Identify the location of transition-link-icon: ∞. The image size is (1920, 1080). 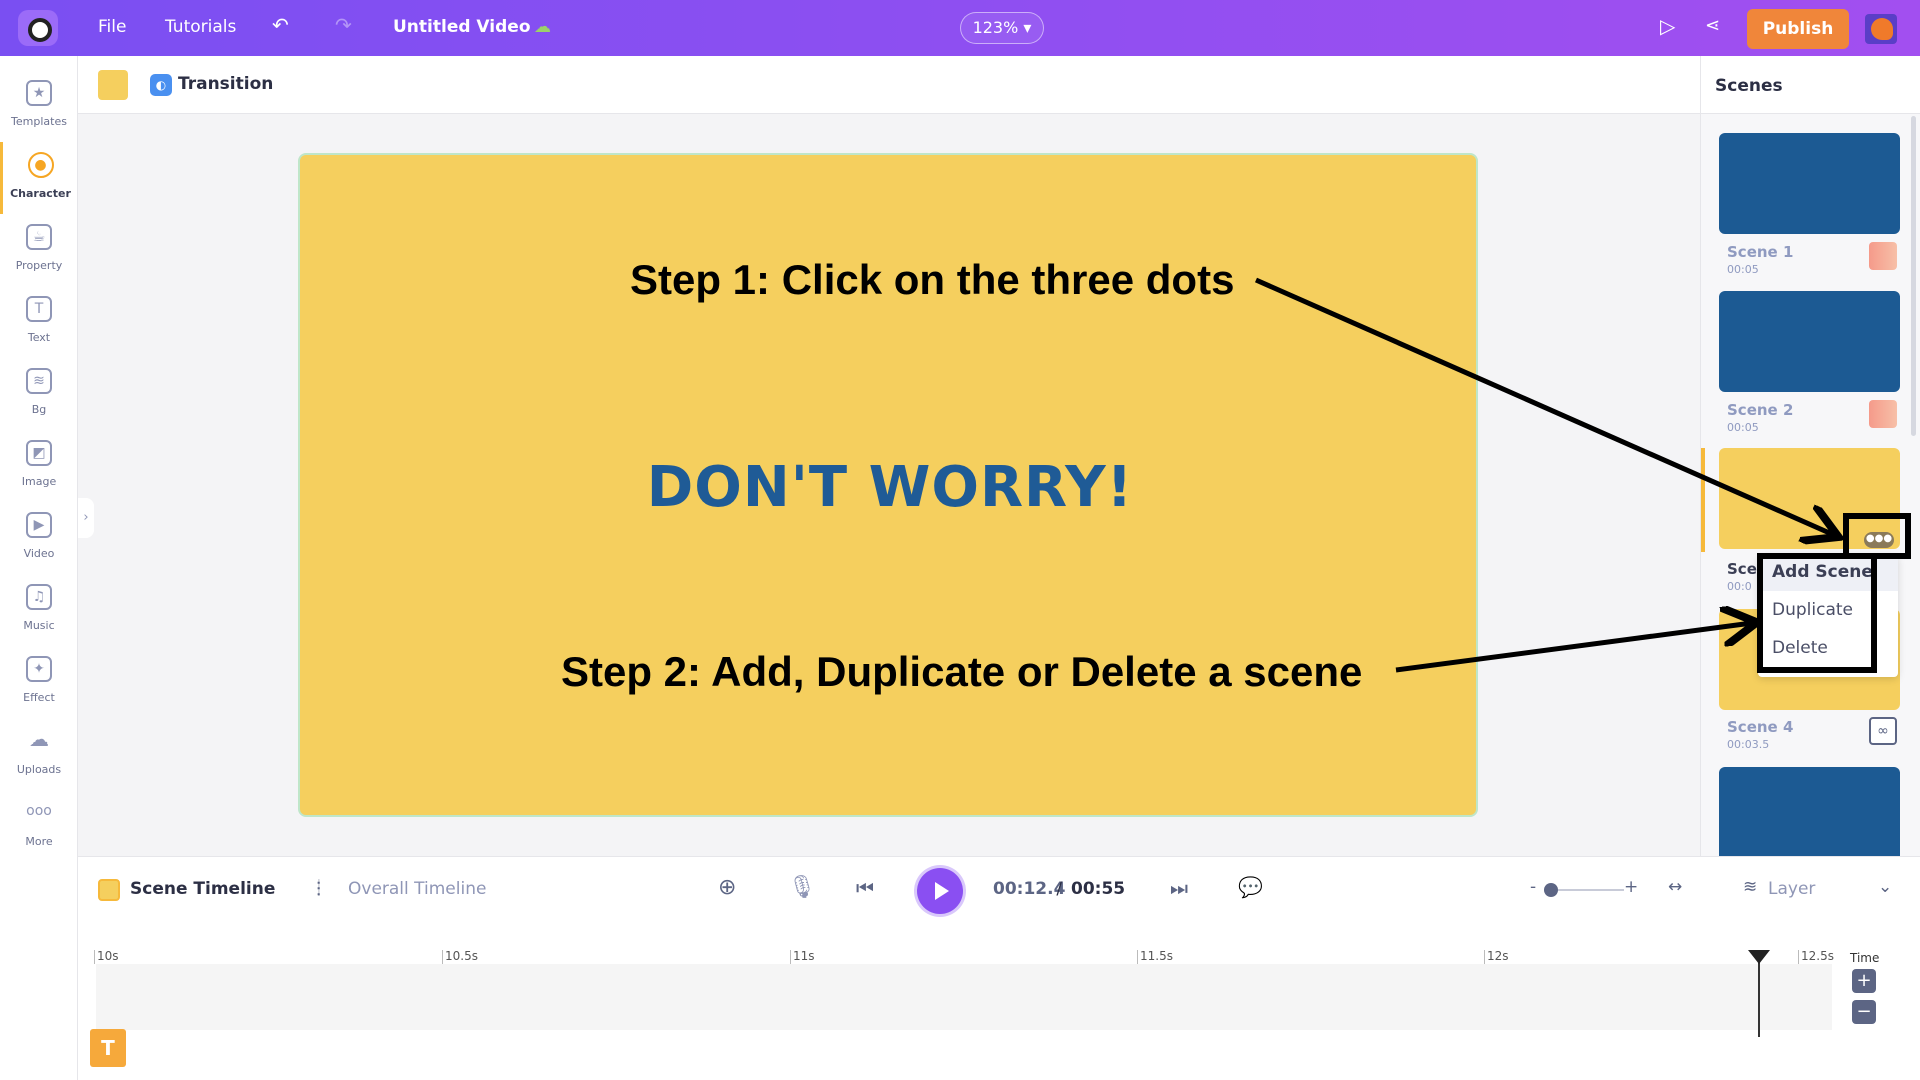
(1883, 731).